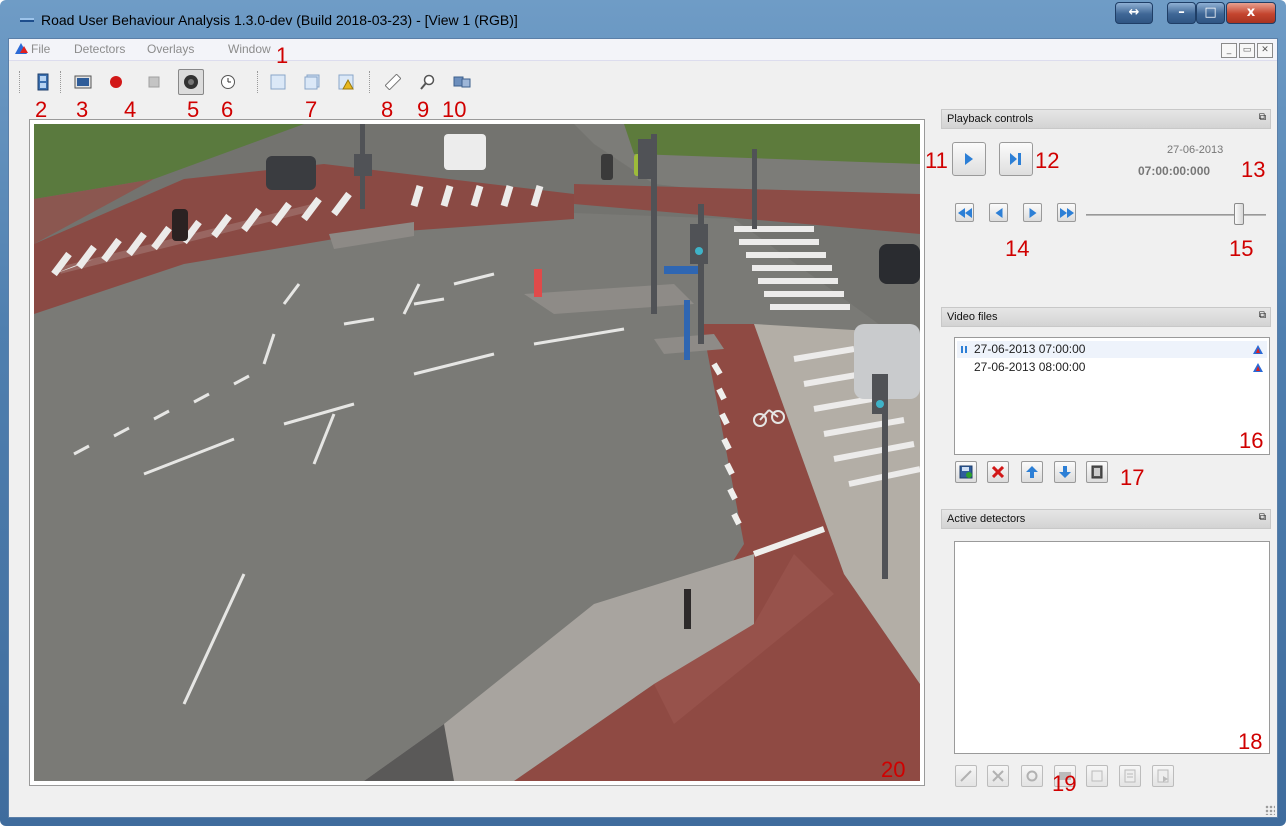  I want to click on remove-detector-button, so click(998, 776).